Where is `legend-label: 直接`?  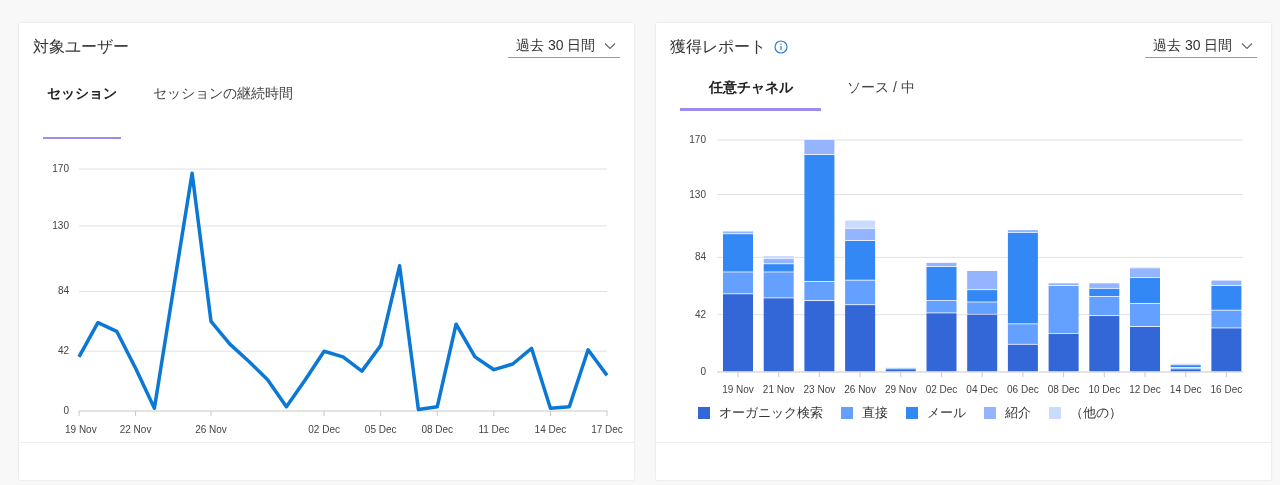 legend-label: 直接 is located at coordinates (875, 413).